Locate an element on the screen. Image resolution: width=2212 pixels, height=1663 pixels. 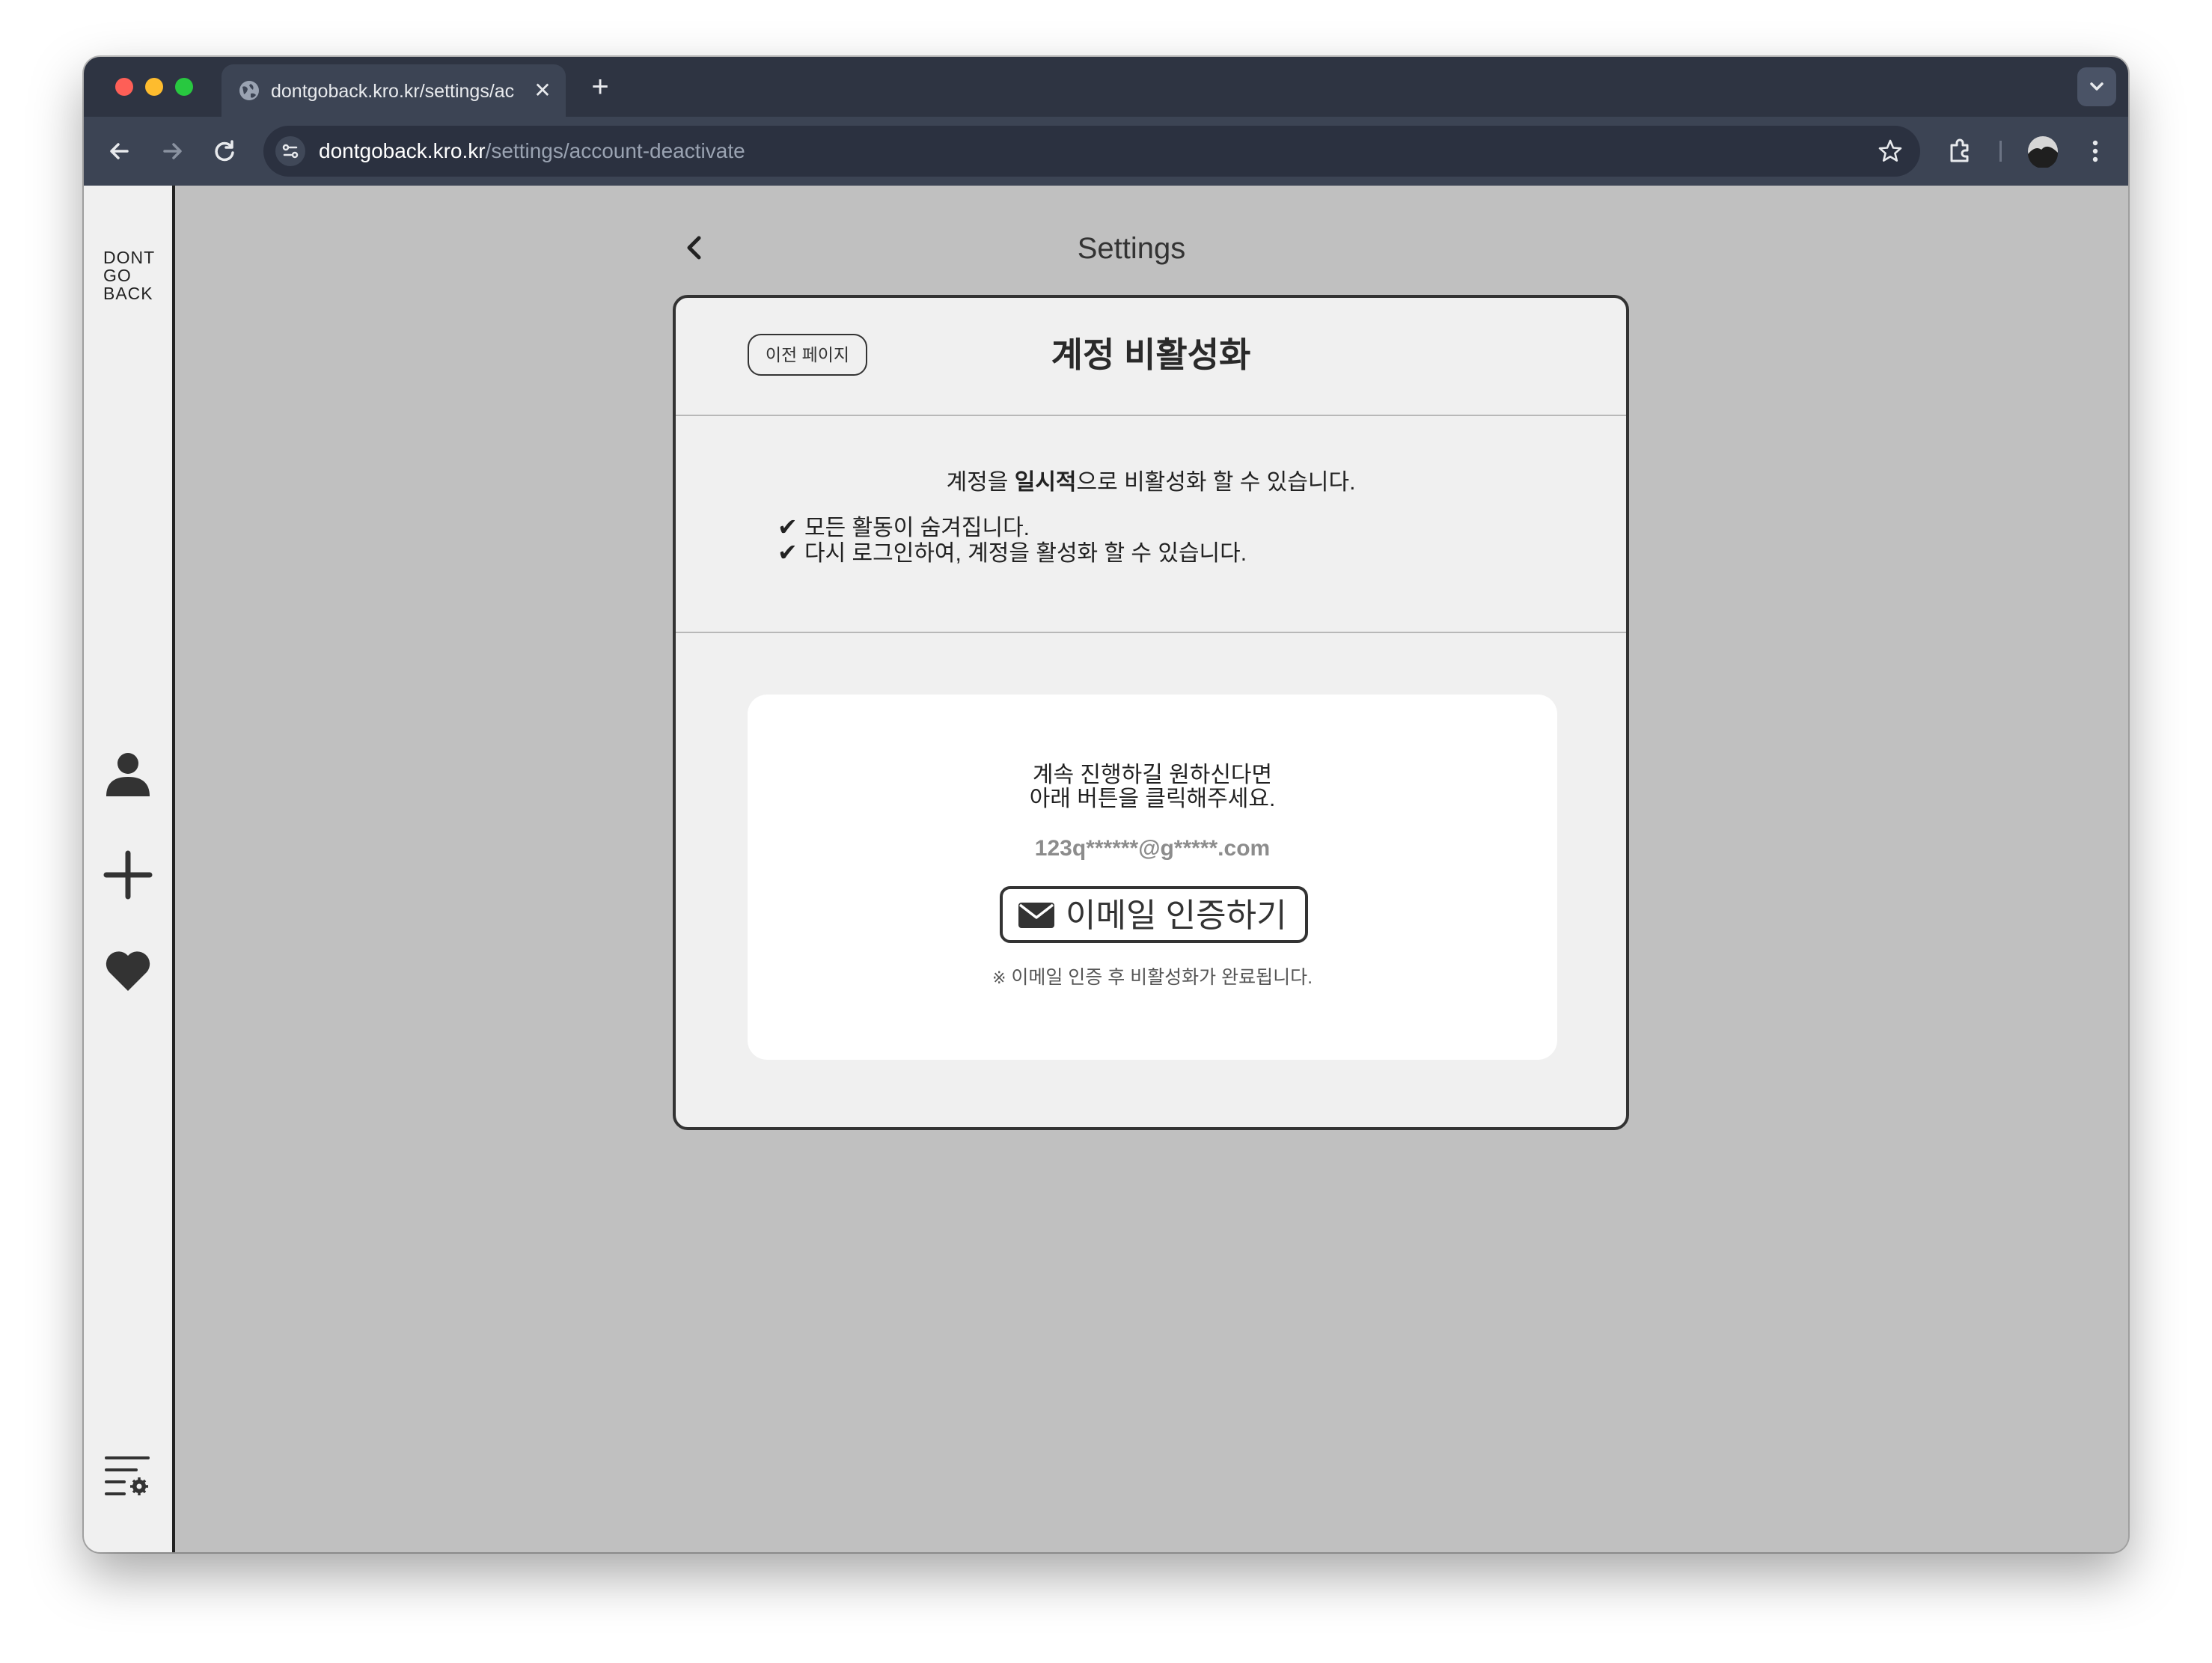
logo-line: GO is located at coordinates (117, 276).